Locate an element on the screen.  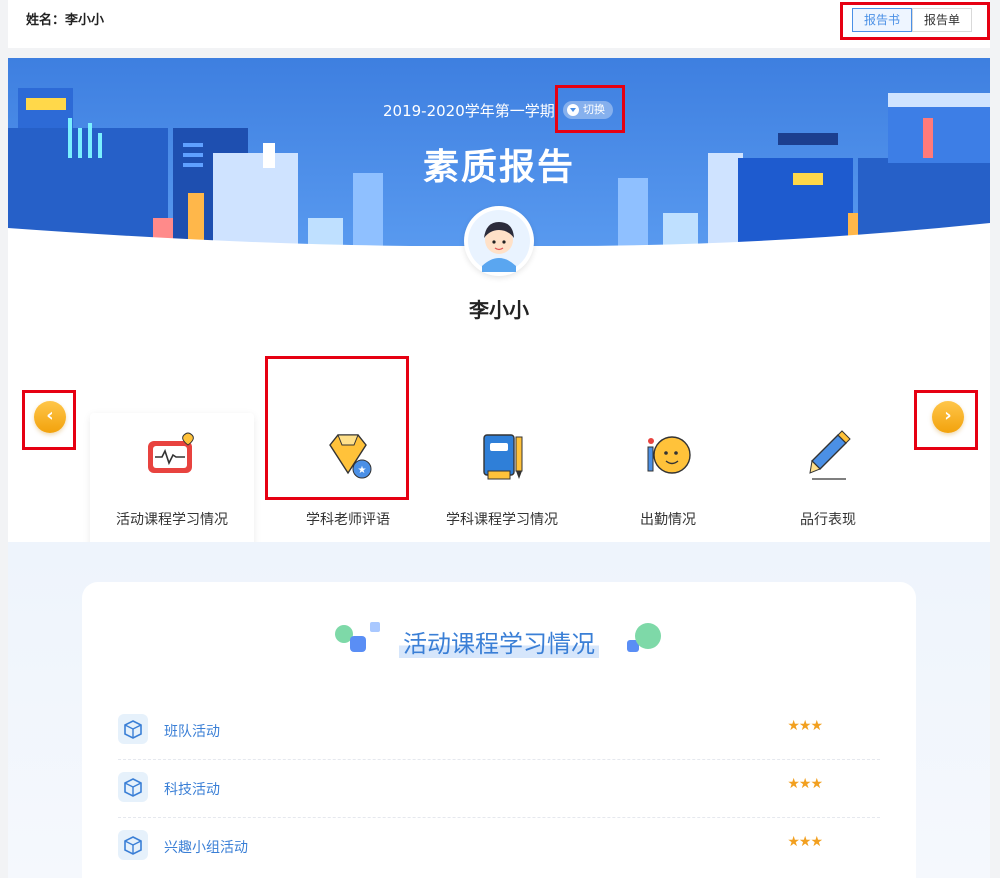
boy-avatar-icon is located at coordinates (499, 241).